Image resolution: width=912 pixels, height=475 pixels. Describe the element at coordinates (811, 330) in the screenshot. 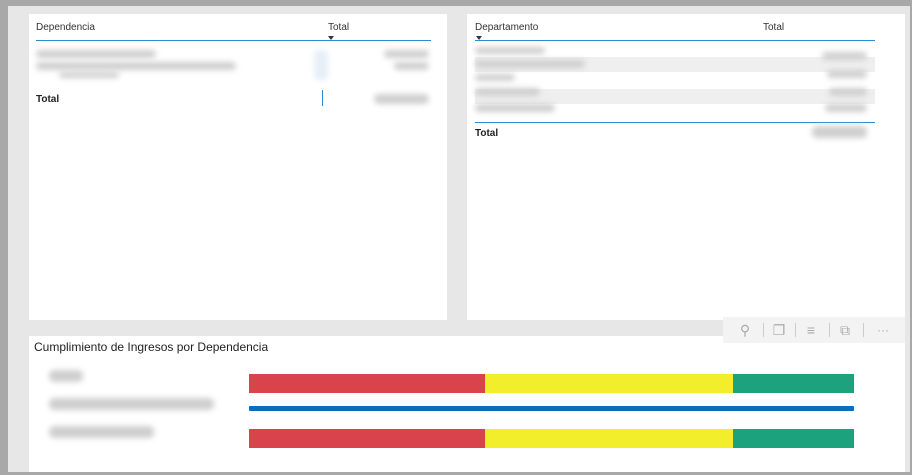

I see `filter-icon: ≡` at that location.